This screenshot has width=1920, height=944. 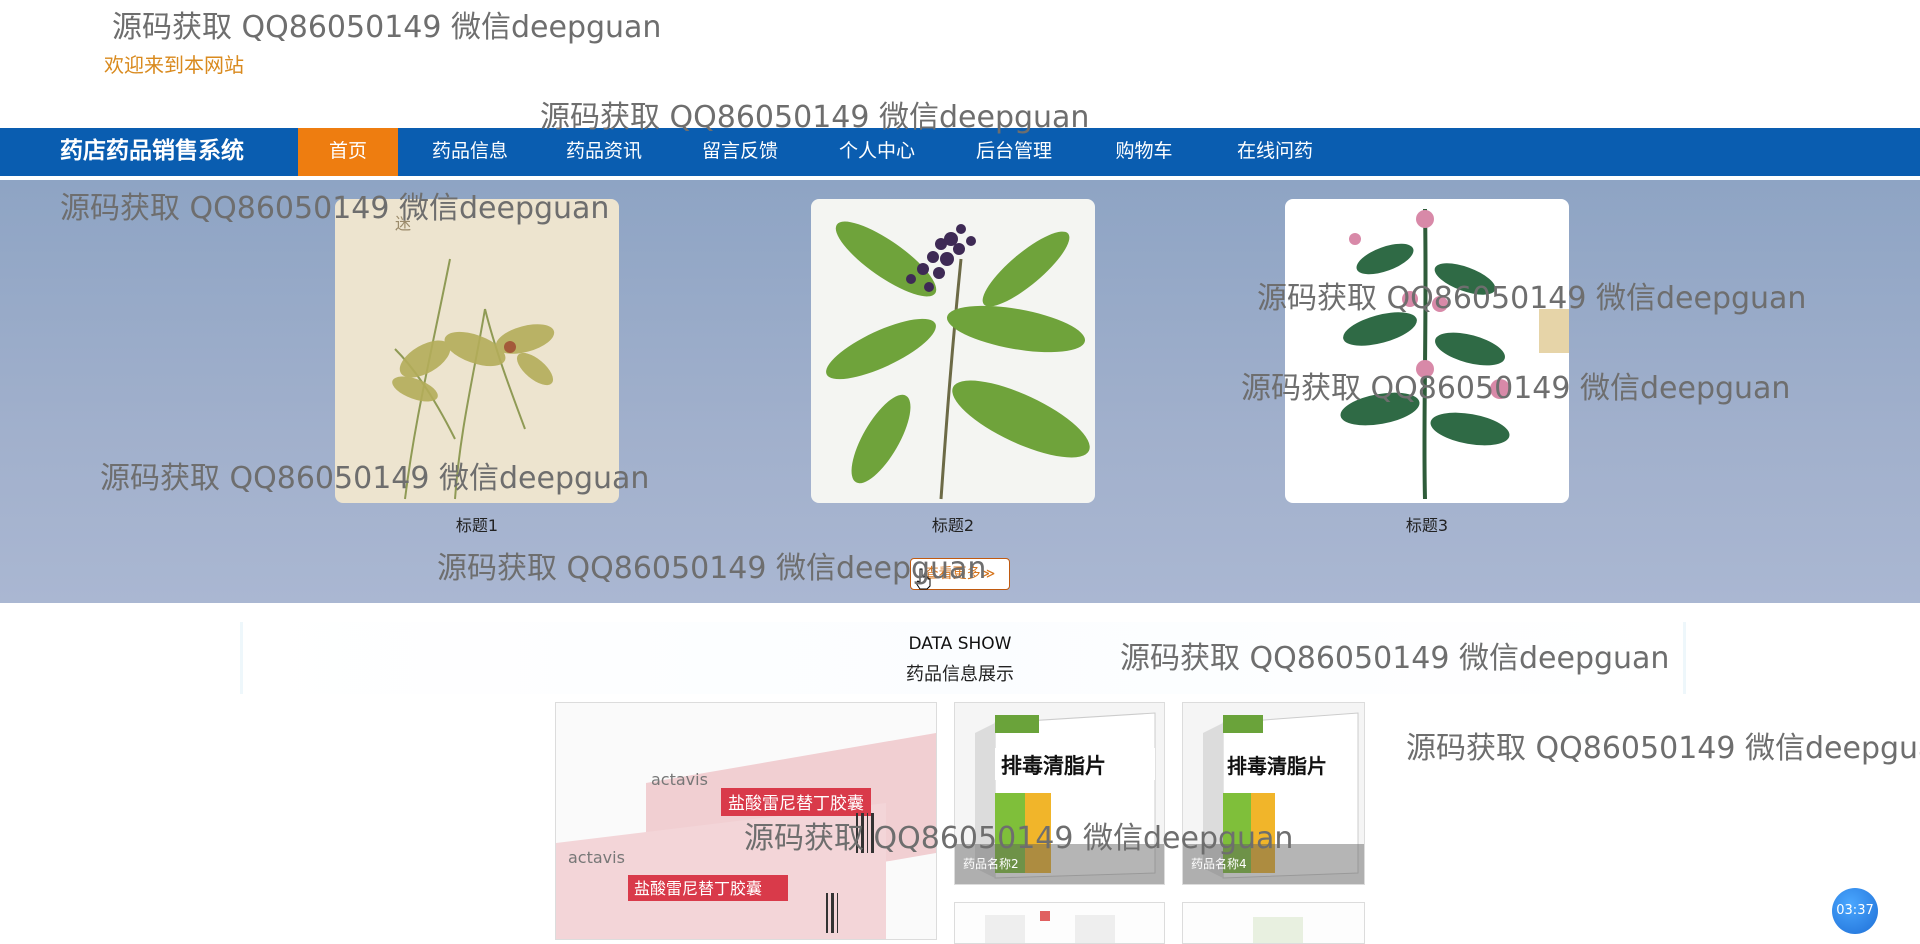 What do you see at coordinates (1144, 152) in the screenshot?
I see `nav-cart: 购物车` at bounding box center [1144, 152].